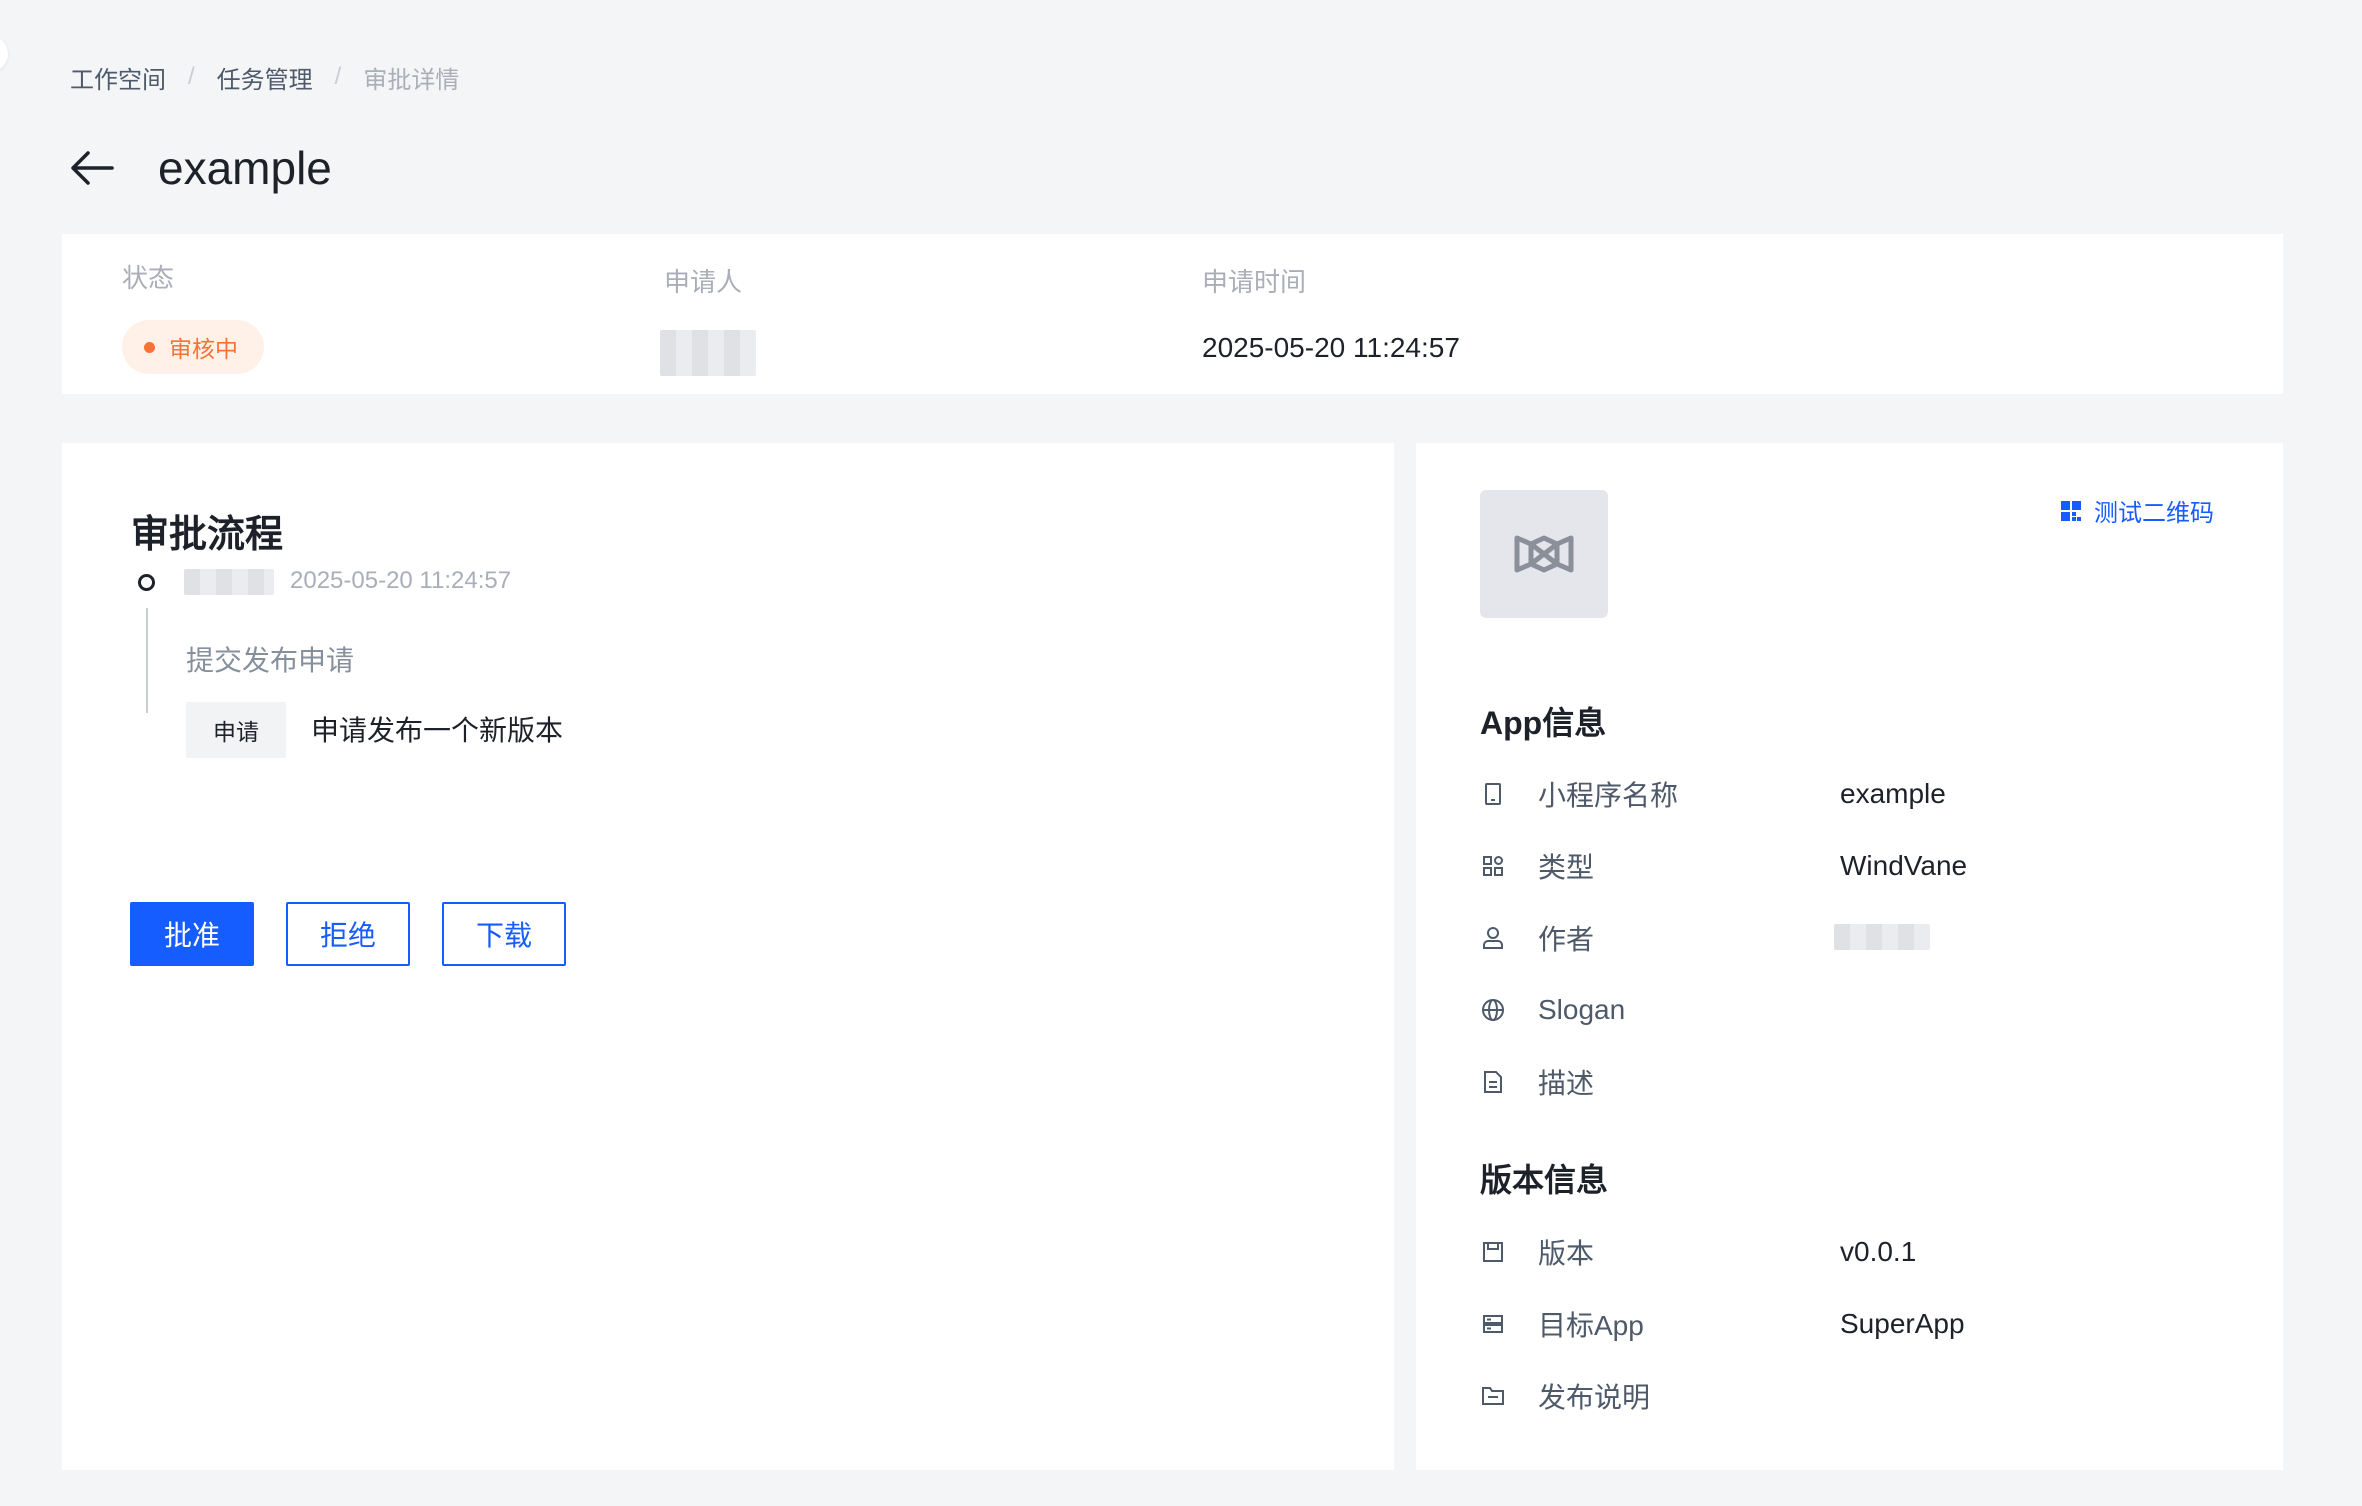 The image size is (2362, 1506). What do you see at coordinates (437, 730) in the screenshot?
I see `timeline-description: 申请发布一个新版本` at bounding box center [437, 730].